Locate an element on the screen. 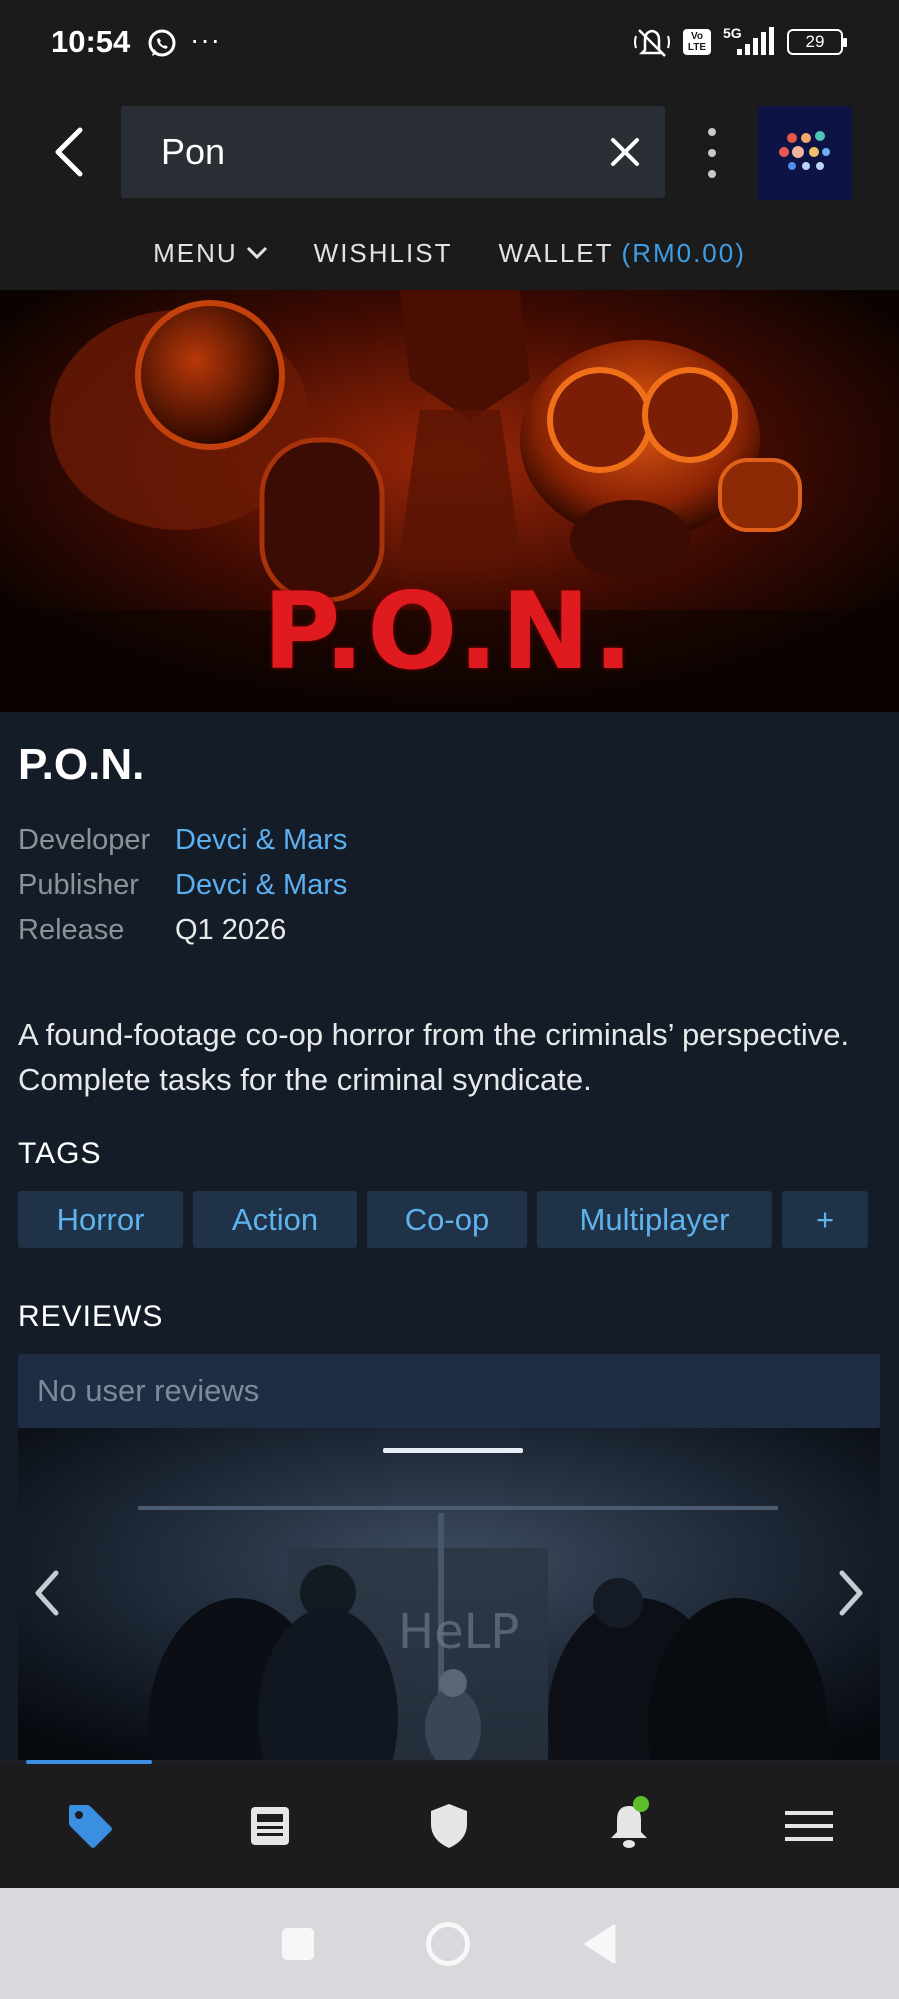 The height and width of the screenshot is (1999, 899). carousel-next-icon is located at coordinates (852, 1593).